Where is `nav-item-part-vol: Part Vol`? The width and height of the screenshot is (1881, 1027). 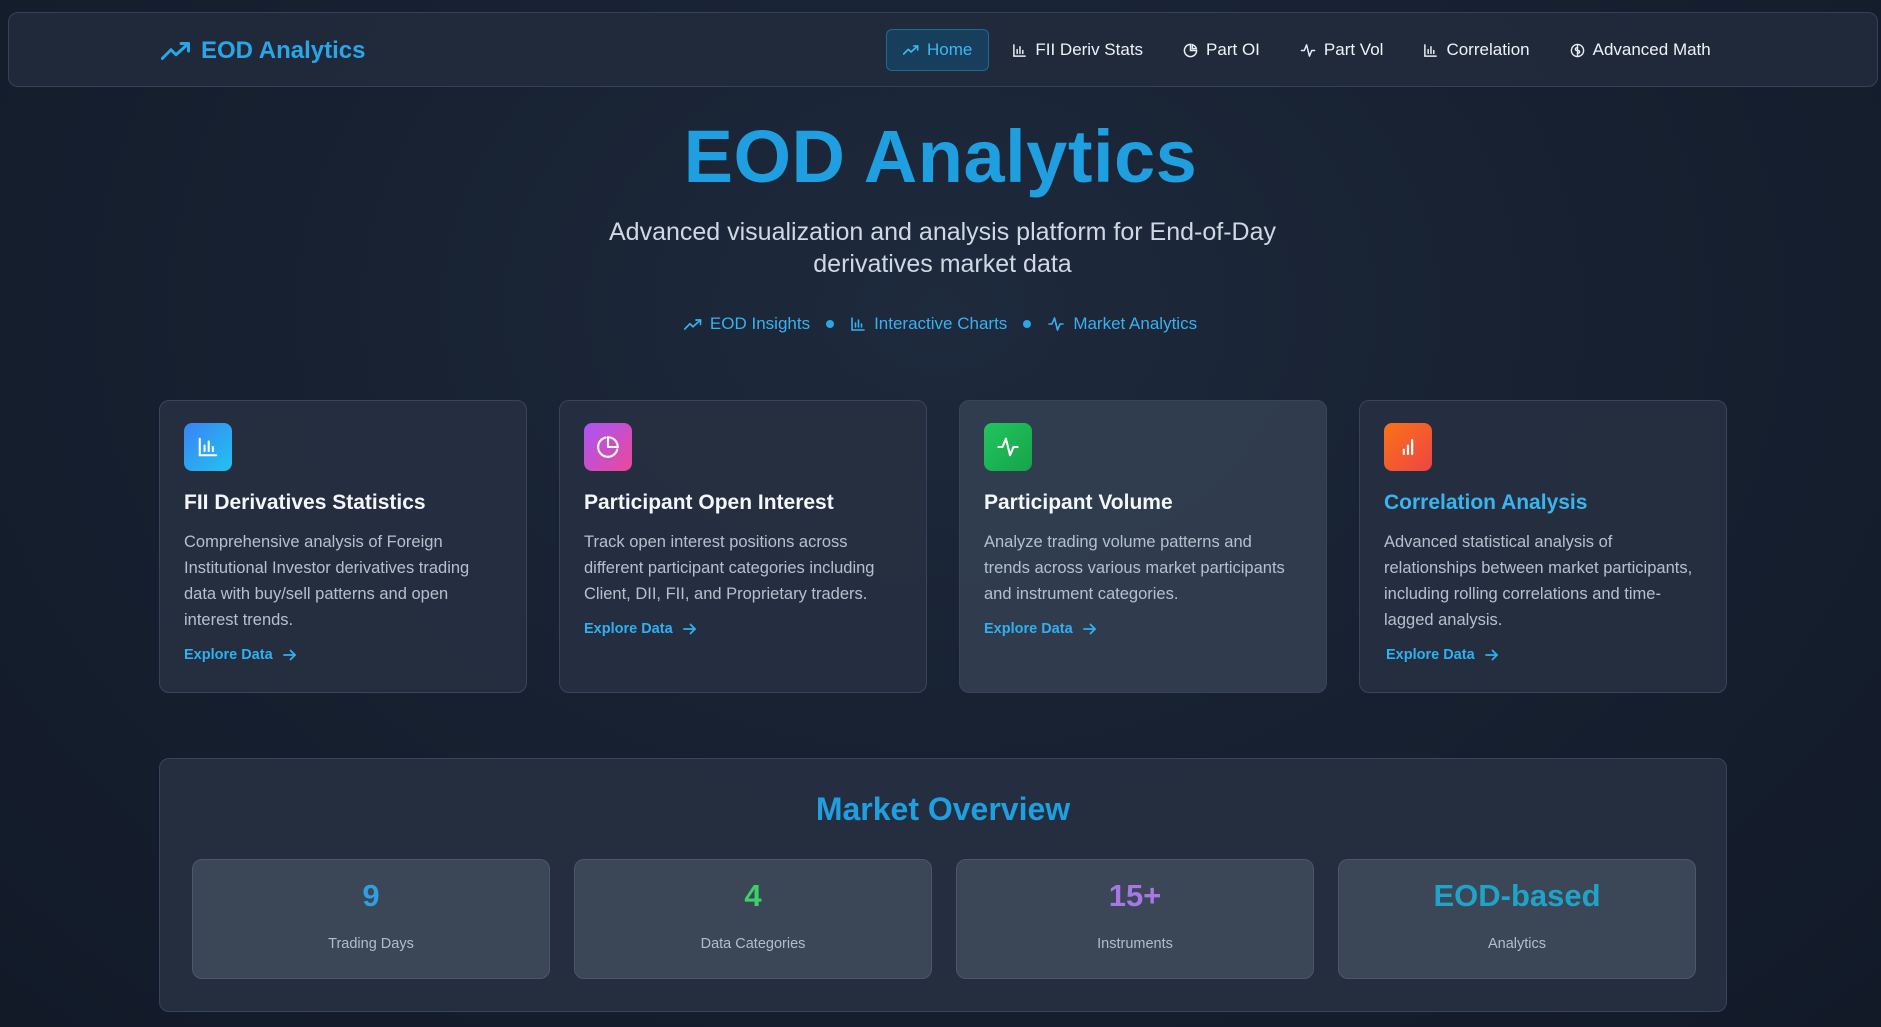
nav-item-part-vol: Part Vol is located at coordinates (1342, 50).